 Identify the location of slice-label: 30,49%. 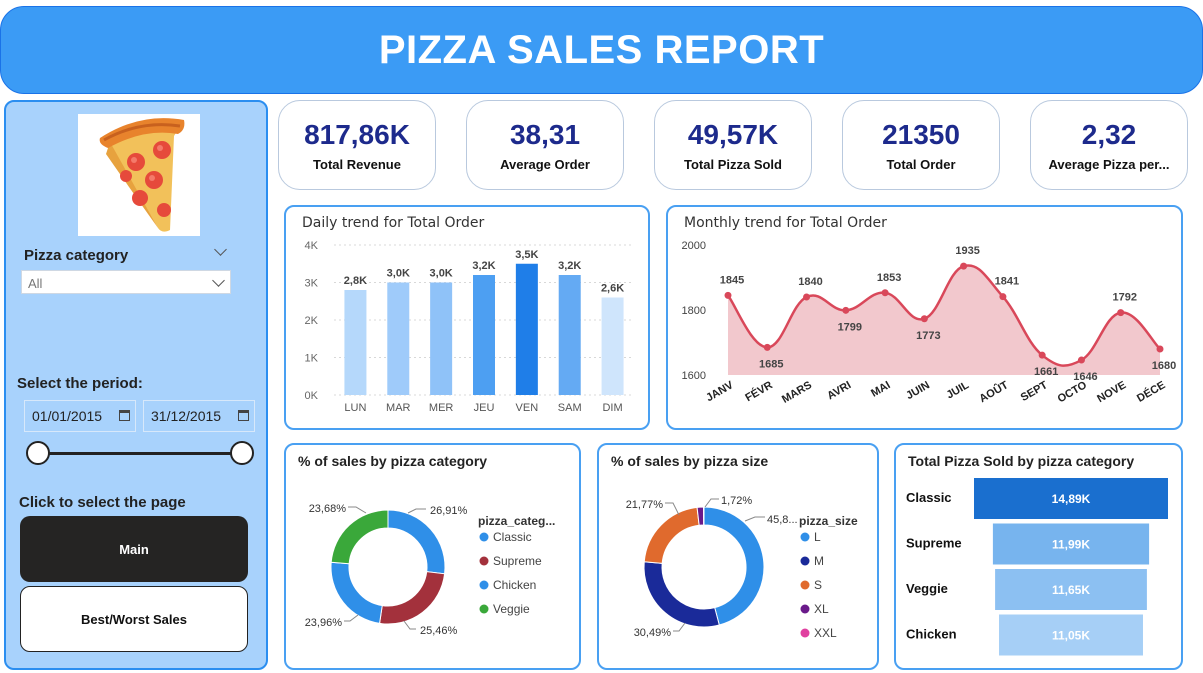
(653, 633).